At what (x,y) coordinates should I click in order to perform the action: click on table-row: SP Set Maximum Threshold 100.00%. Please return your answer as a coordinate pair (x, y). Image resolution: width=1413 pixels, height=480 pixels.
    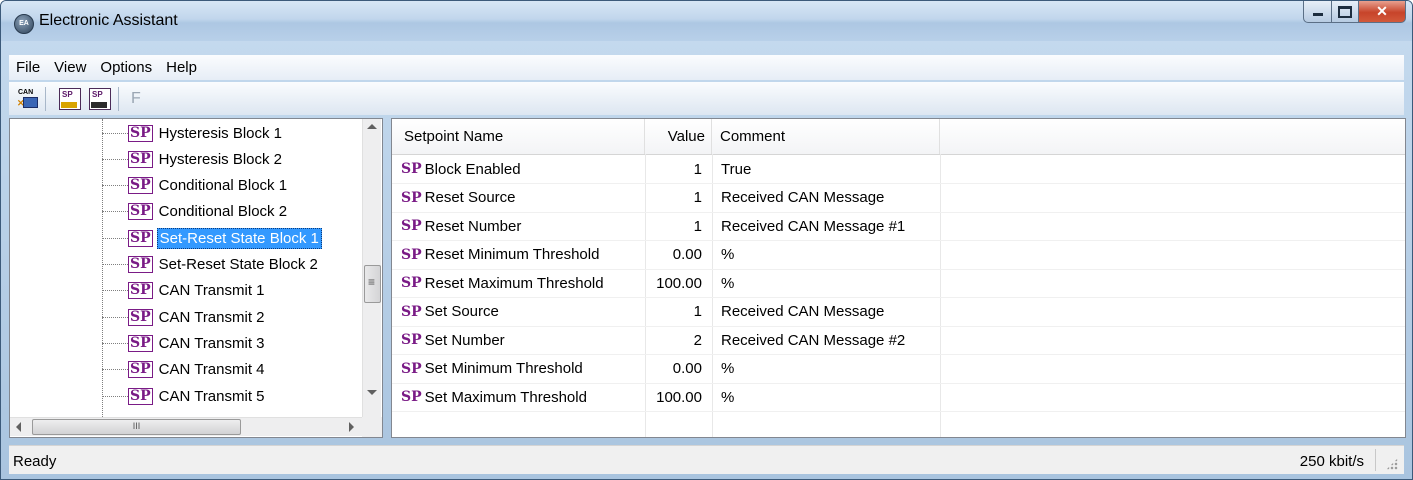
    Looking at the image, I should click on (898, 397).